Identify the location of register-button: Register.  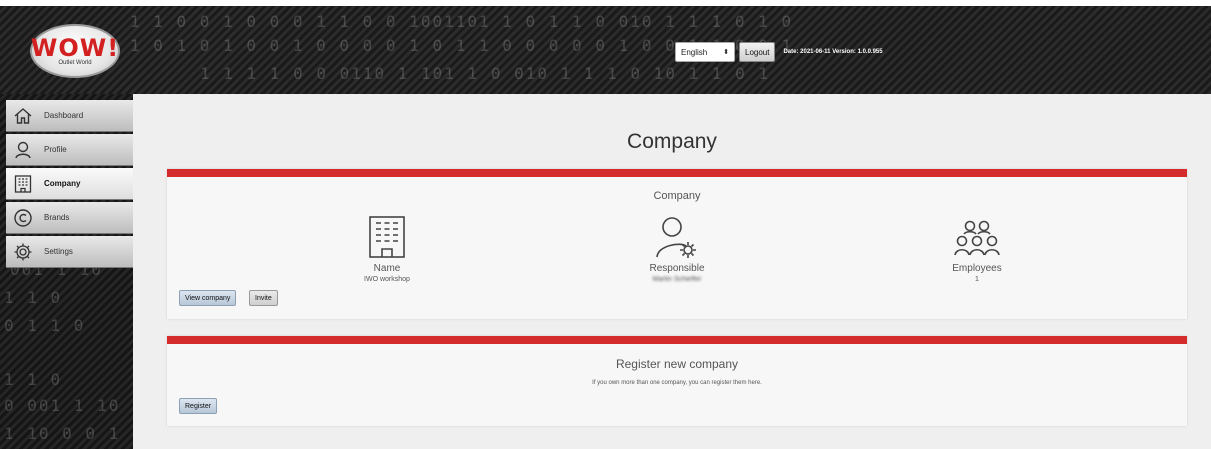
(198, 406).